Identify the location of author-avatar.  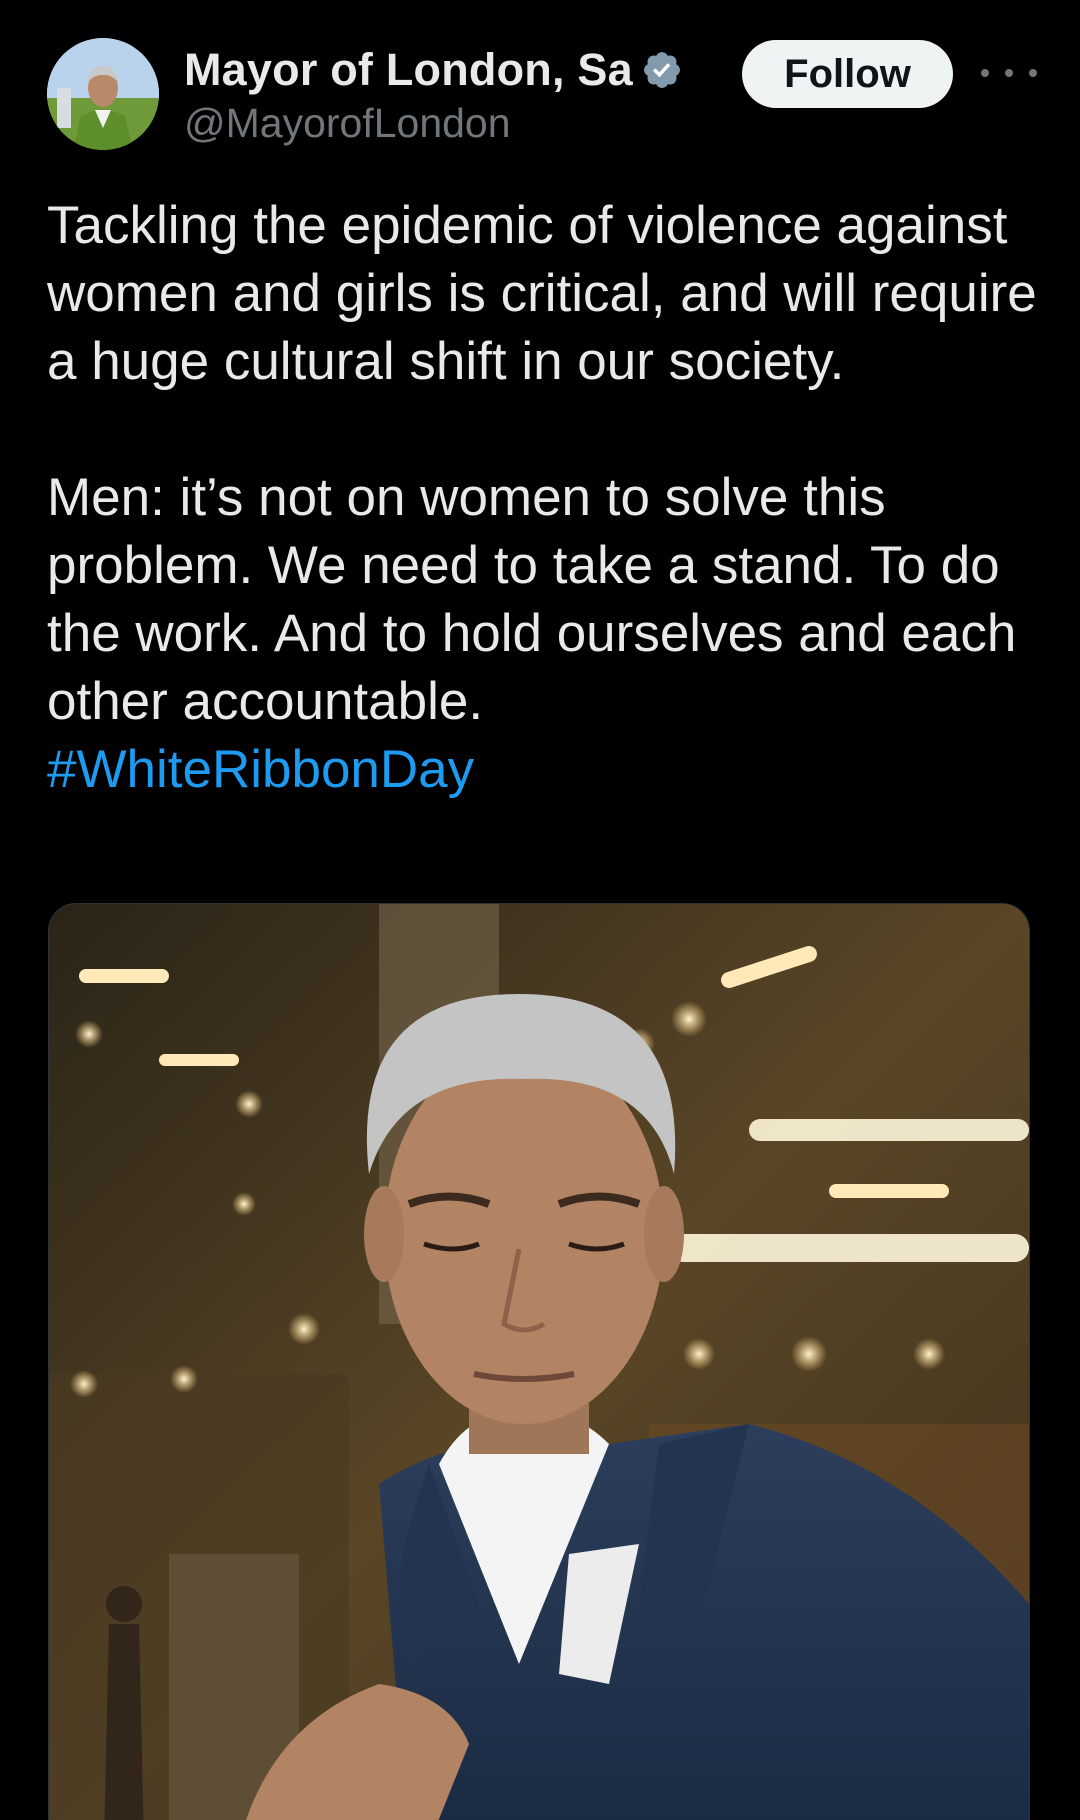
(103, 94).